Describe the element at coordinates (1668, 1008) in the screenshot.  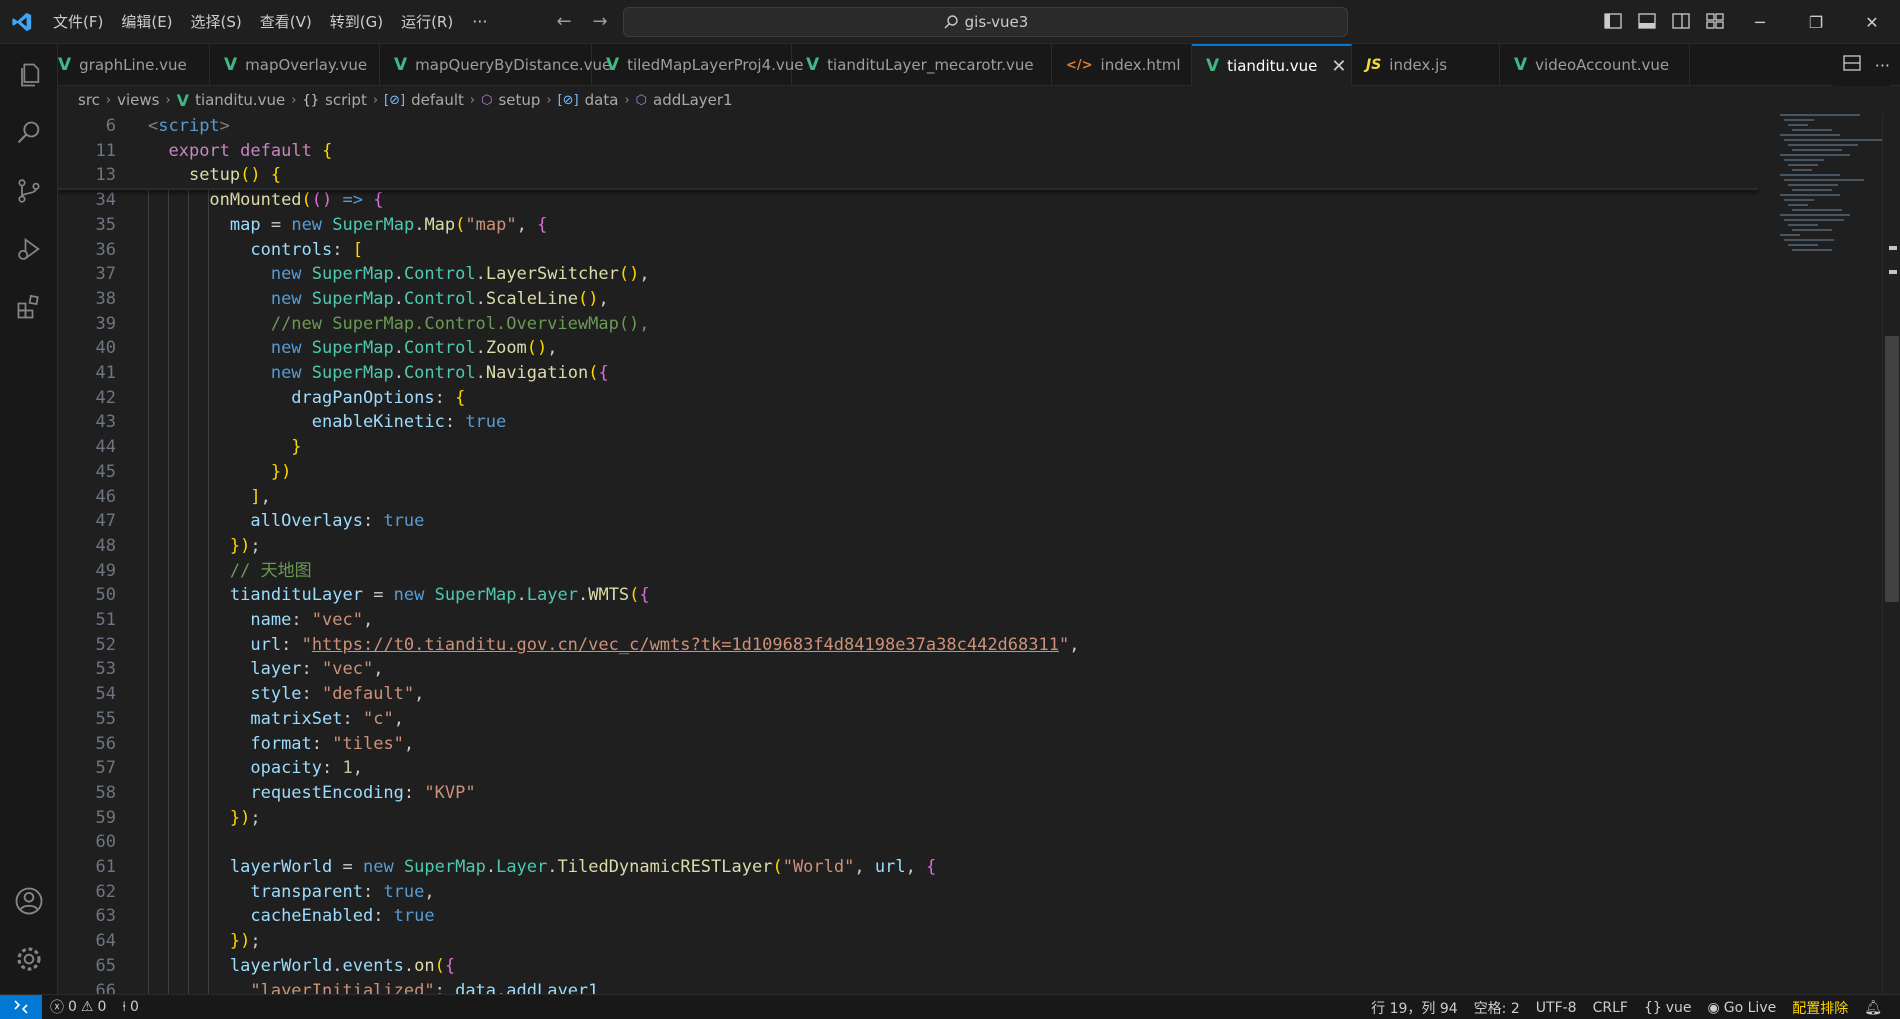
I see `language-mode: {} vue` at that location.